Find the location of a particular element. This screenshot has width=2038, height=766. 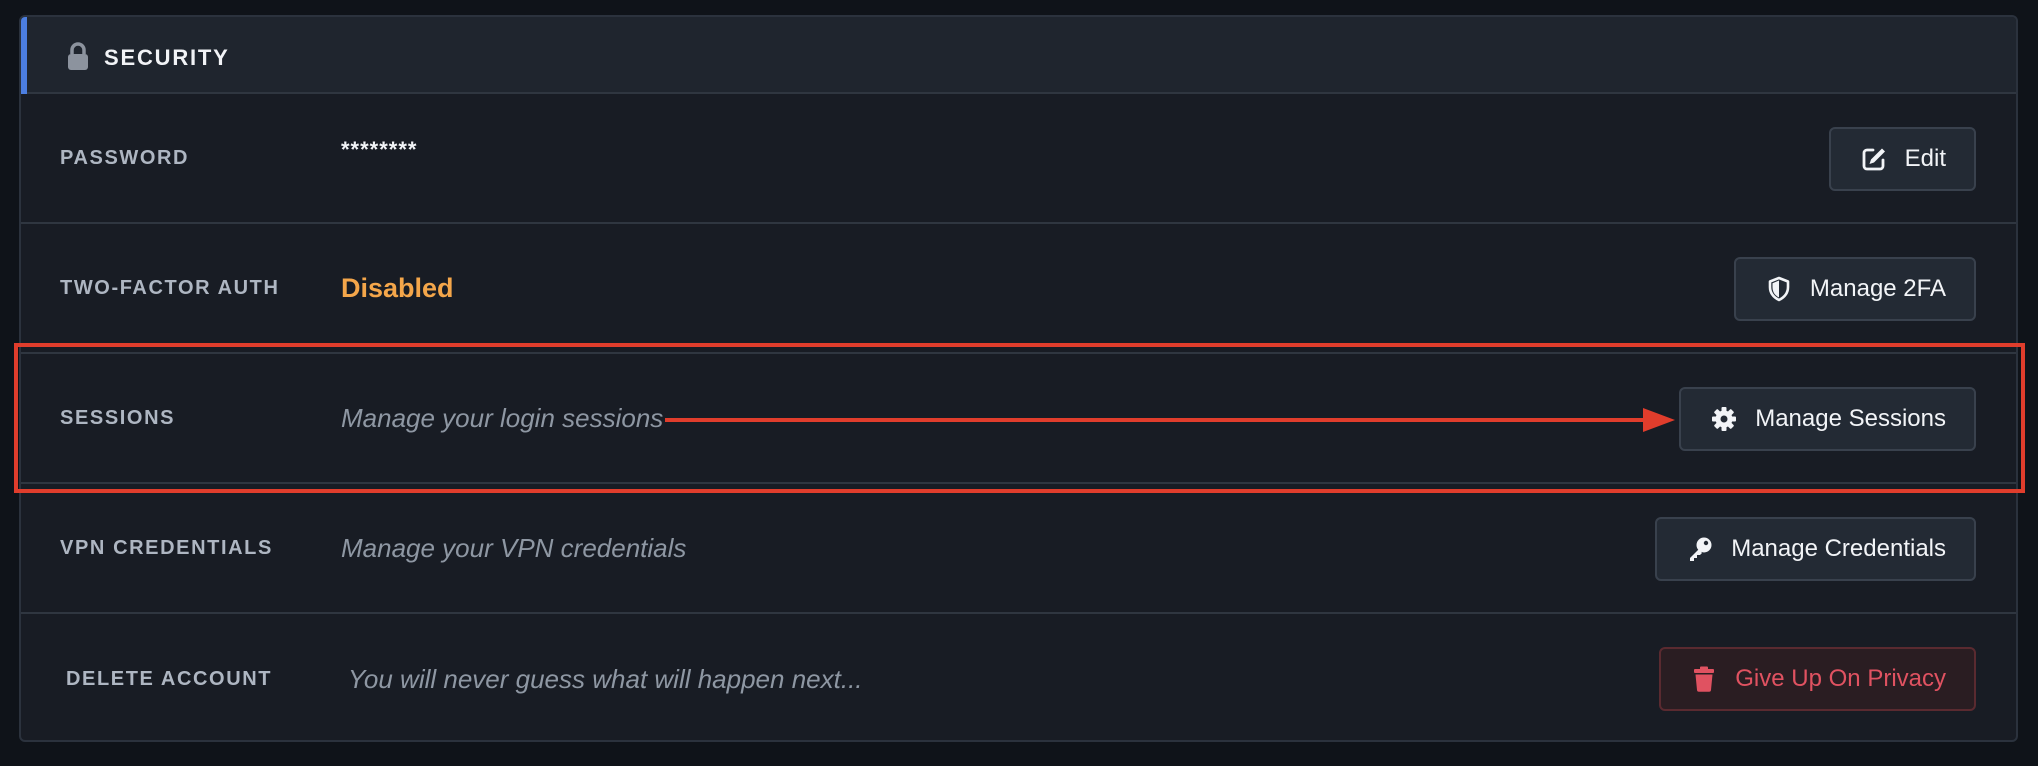

edit-password-button: Edit is located at coordinates (1902, 159).